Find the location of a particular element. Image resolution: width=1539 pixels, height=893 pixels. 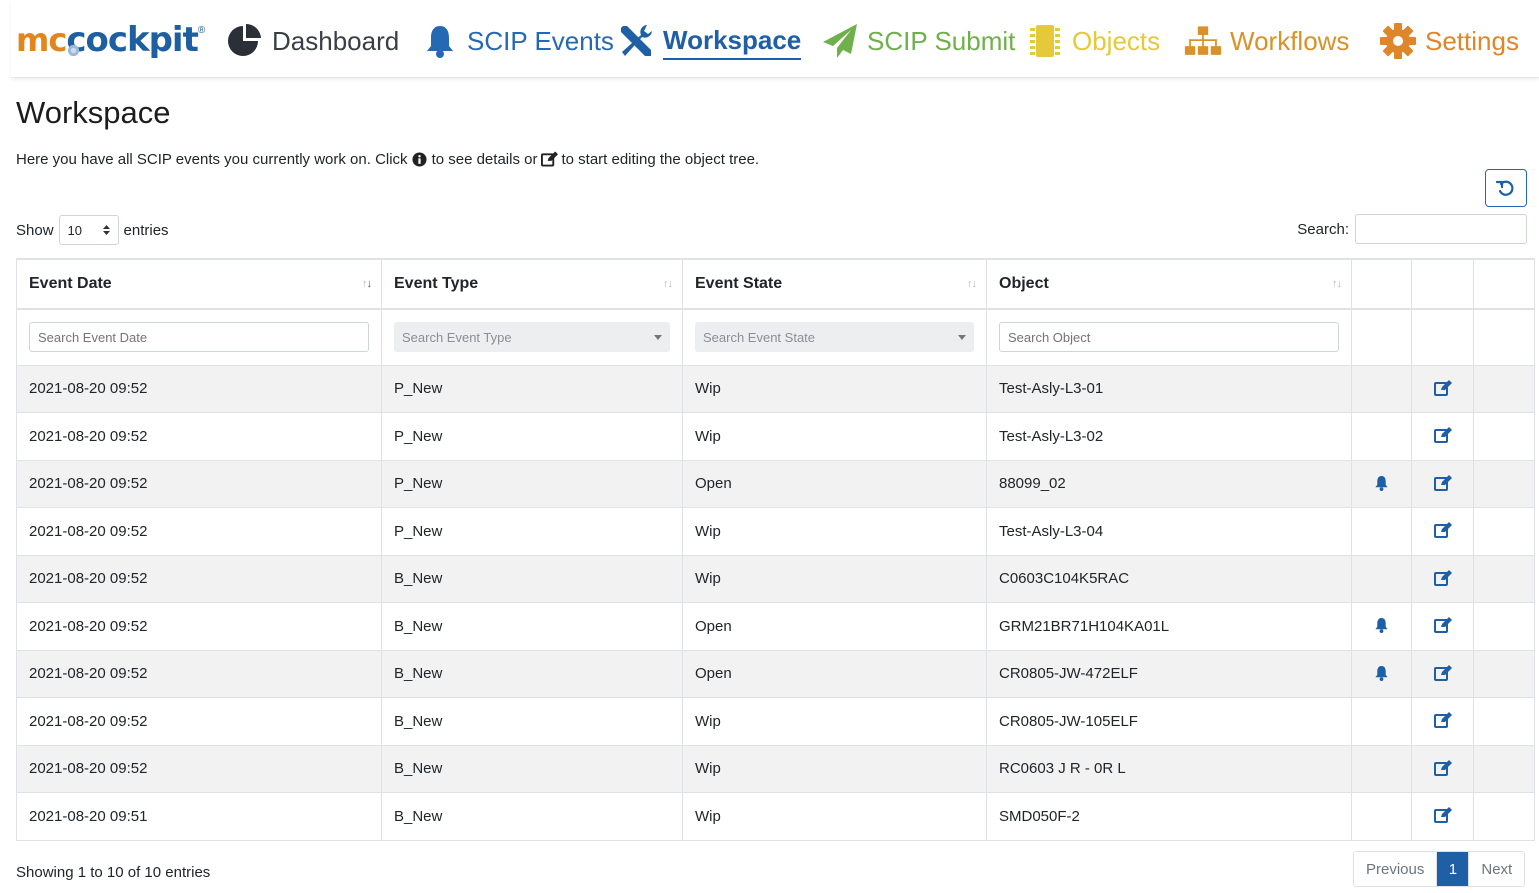

nav-workspace: Workspace is located at coordinates (709, 41).